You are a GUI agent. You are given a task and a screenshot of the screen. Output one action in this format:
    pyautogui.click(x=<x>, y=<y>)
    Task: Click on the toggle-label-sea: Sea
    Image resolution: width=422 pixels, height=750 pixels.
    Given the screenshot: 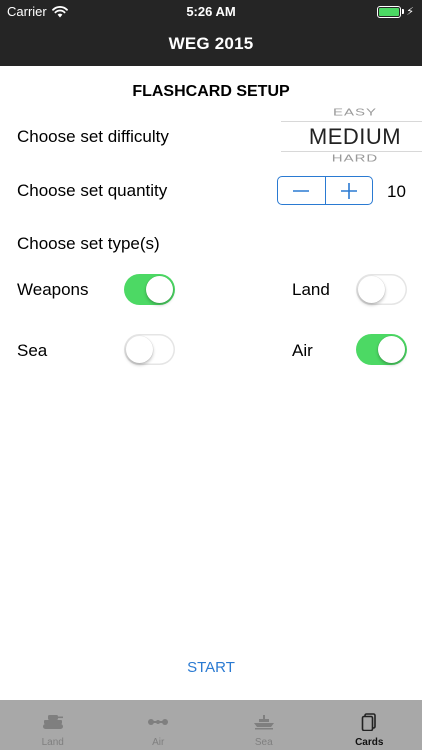 What is the action you would take?
    pyautogui.click(x=32, y=350)
    